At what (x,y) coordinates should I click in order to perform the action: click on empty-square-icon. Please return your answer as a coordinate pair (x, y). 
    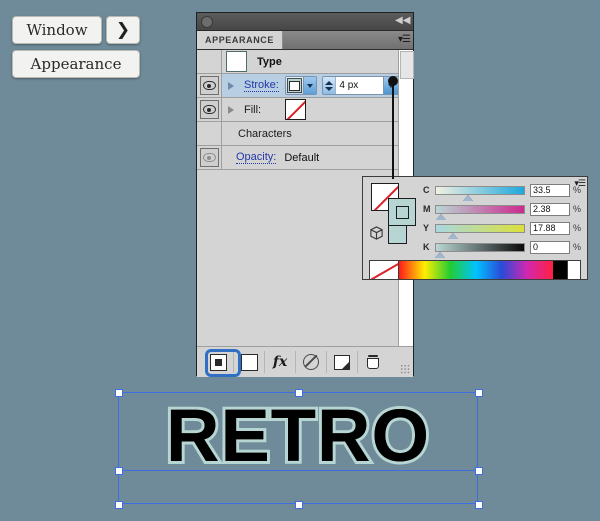
    Looking at the image, I should click on (249, 362).